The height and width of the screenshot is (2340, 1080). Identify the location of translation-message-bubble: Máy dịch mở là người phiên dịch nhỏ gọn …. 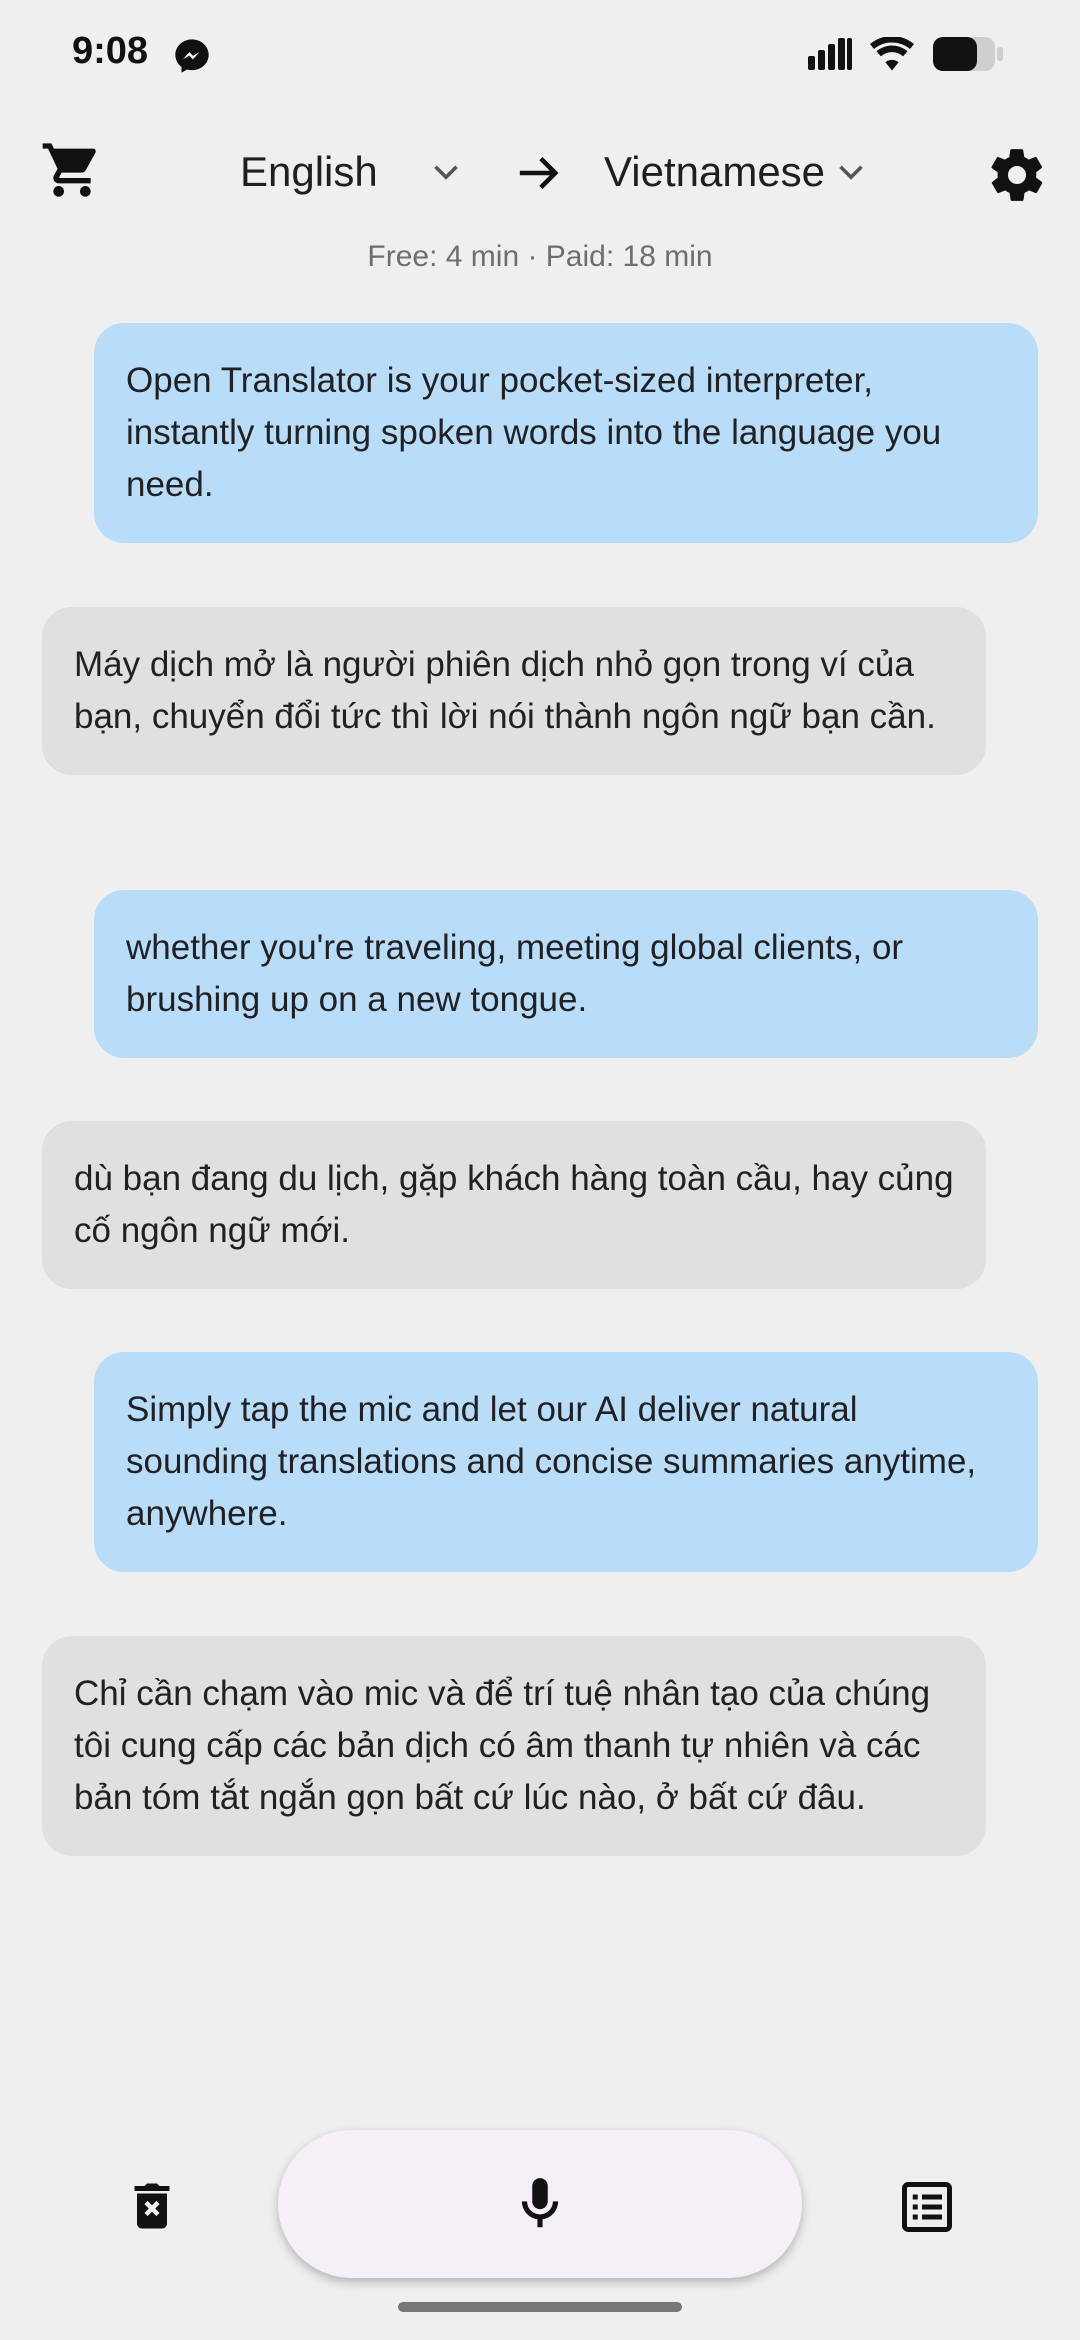
(514, 691).